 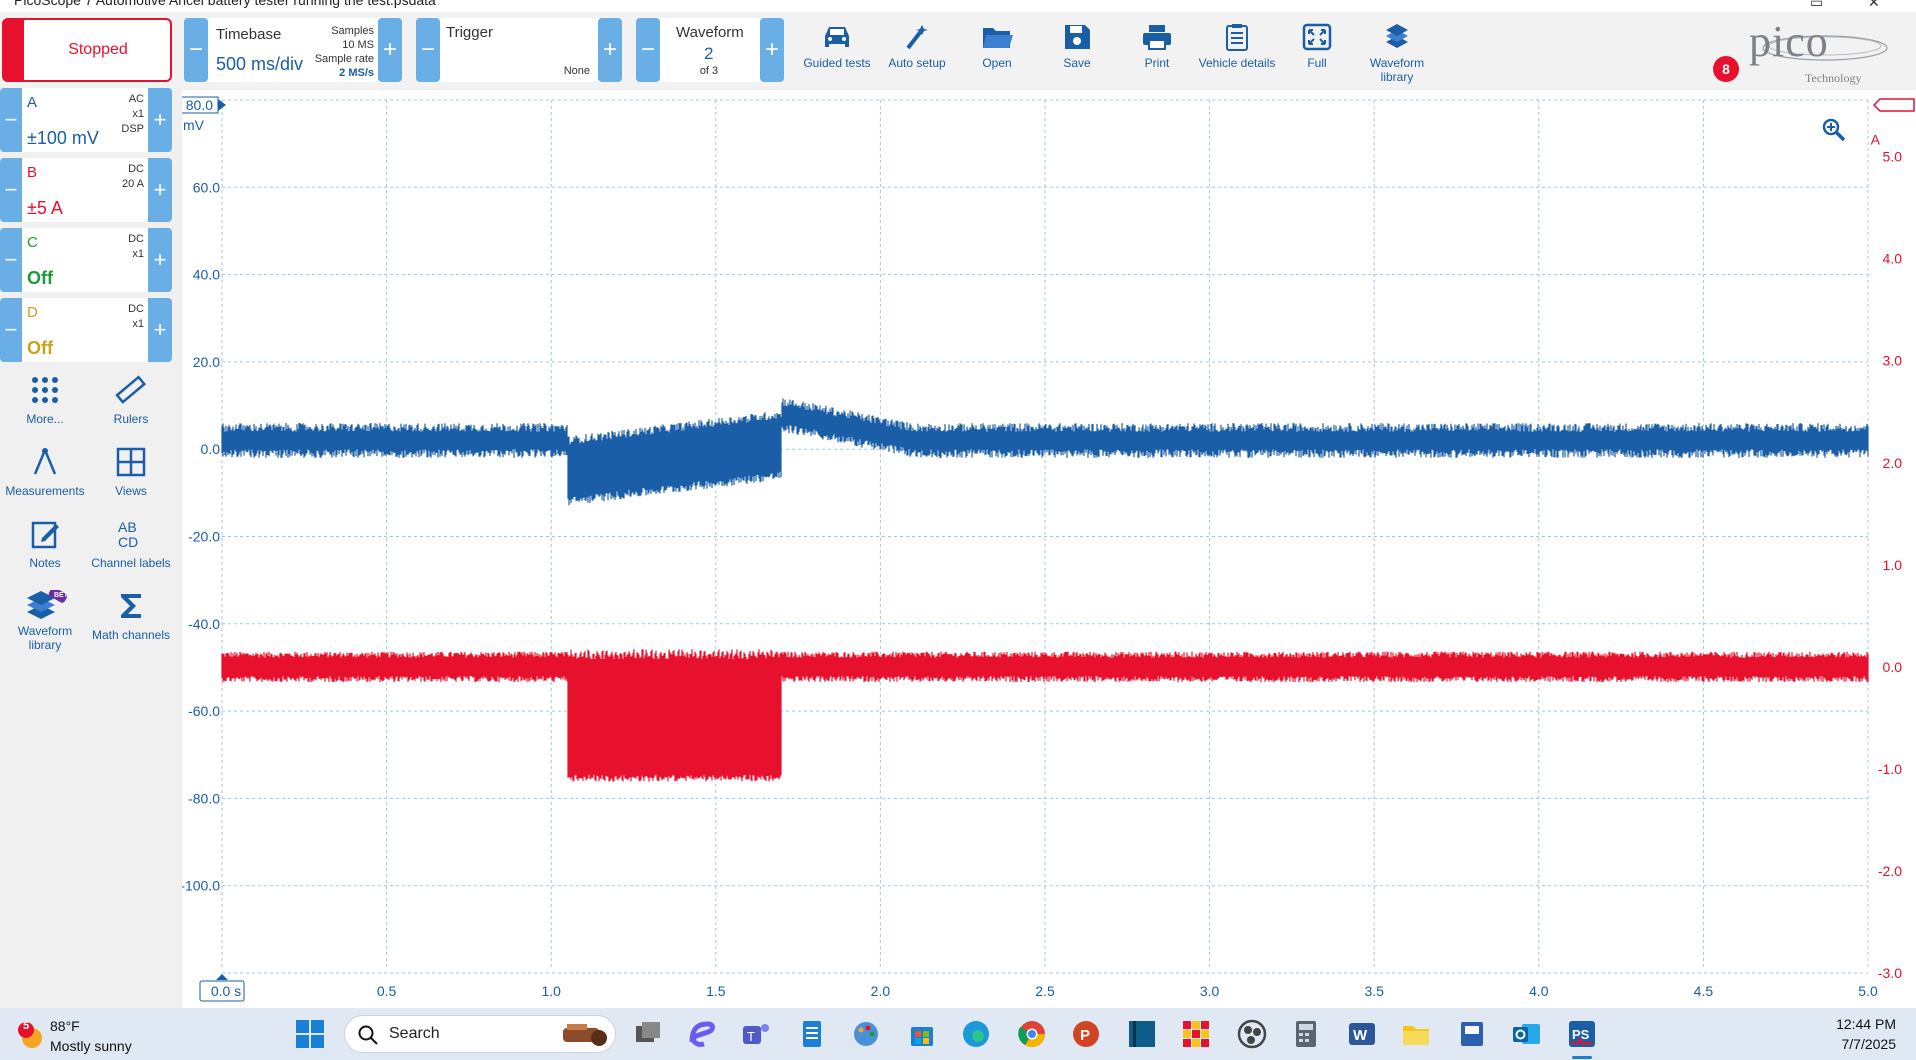 I want to click on scanner-icon, so click(x=1472, y=1034).